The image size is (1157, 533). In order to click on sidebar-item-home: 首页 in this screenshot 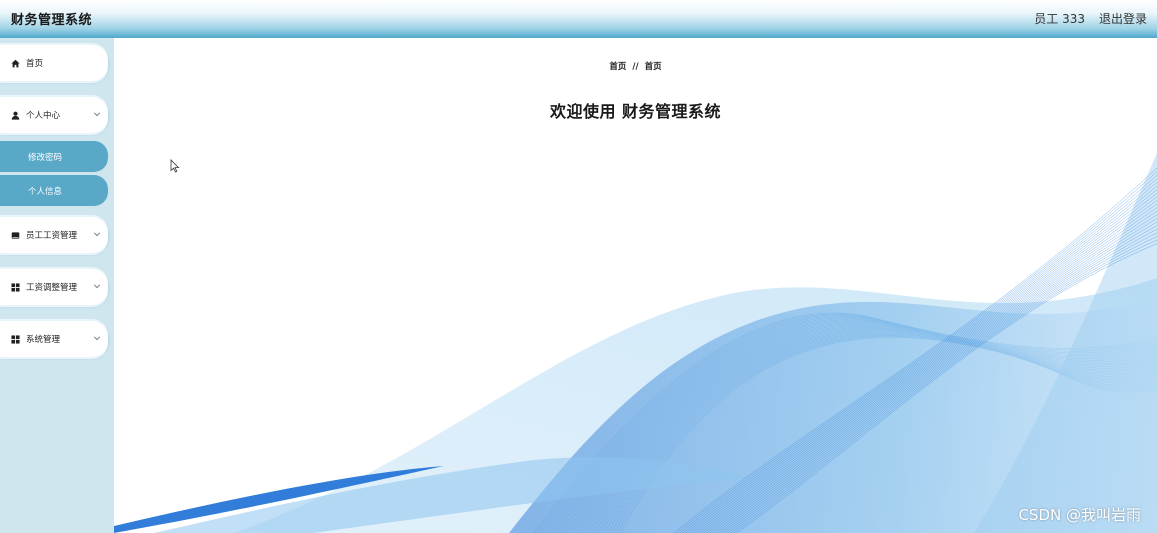, I will do `click(54, 63)`.